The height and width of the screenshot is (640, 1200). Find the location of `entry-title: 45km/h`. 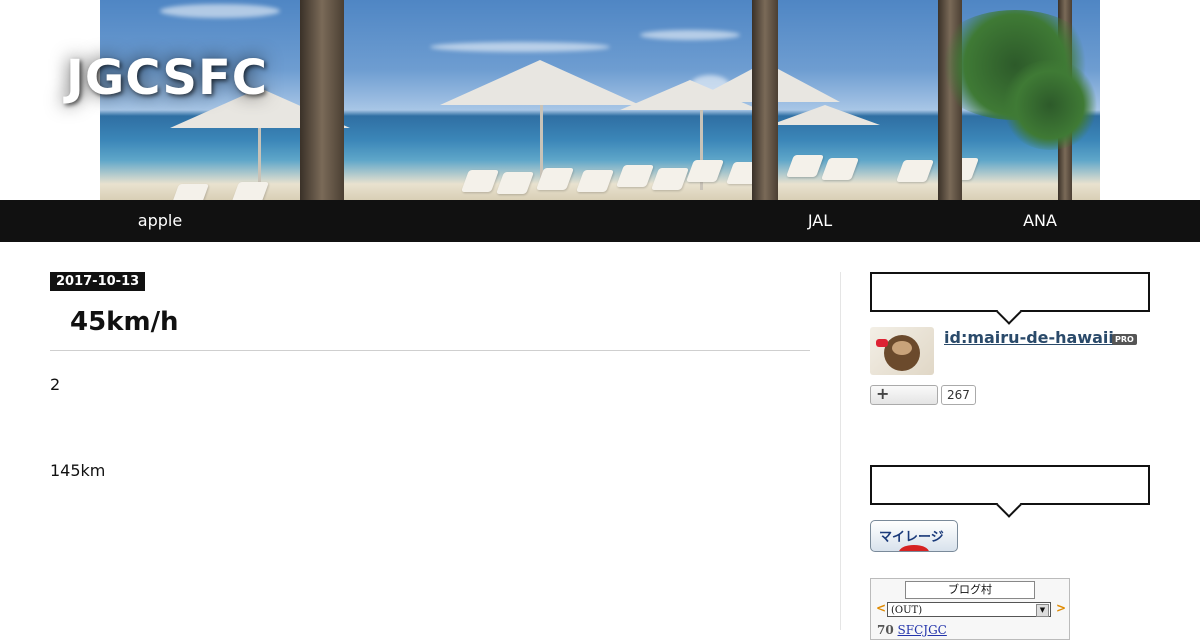

entry-title: 45km/h is located at coordinates (124, 322).